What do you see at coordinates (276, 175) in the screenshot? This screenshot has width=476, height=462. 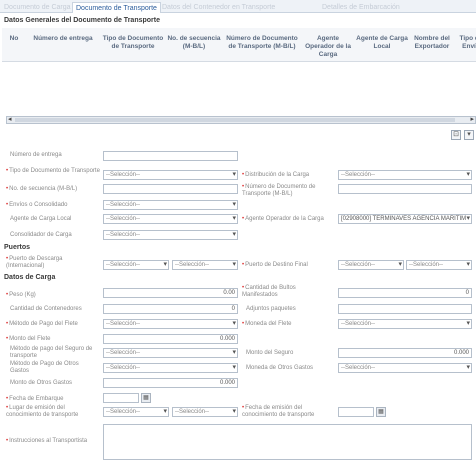 I see `label-distribucion: •Distribución de la Carga` at bounding box center [276, 175].